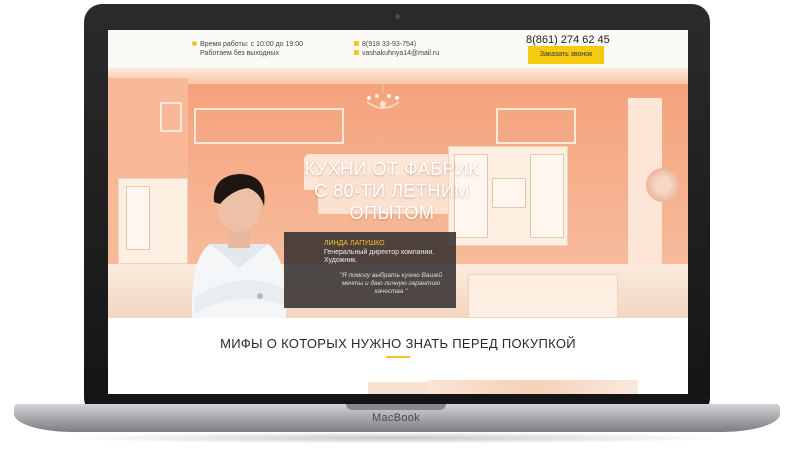 Image resolution: width=792 pixels, height=464 pixels. I want to click on mail-icon, so click(356, 52).